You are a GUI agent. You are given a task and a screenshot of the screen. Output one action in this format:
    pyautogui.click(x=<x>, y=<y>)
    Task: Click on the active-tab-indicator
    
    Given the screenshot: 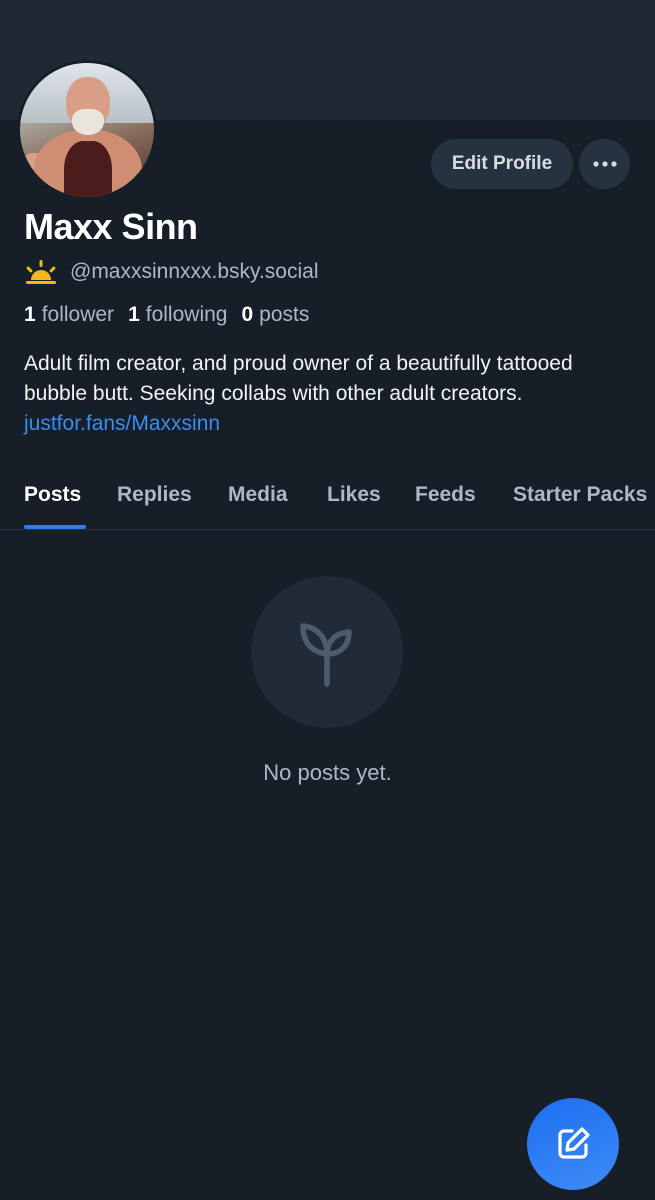 What is the action you would take?
    pyautogui.click(x=55, y=527)
    